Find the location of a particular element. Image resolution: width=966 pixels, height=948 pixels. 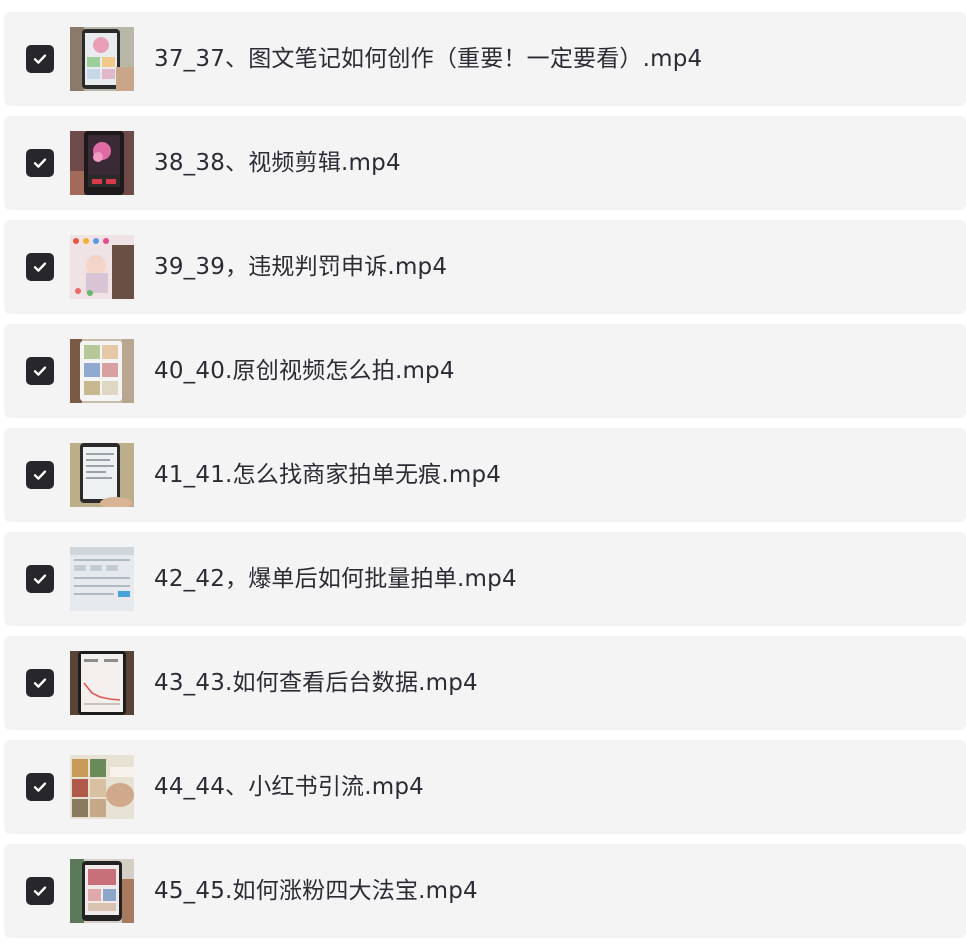

file-name: 44_44、小红书引流.mp4 is located at coordinates (289, 787).